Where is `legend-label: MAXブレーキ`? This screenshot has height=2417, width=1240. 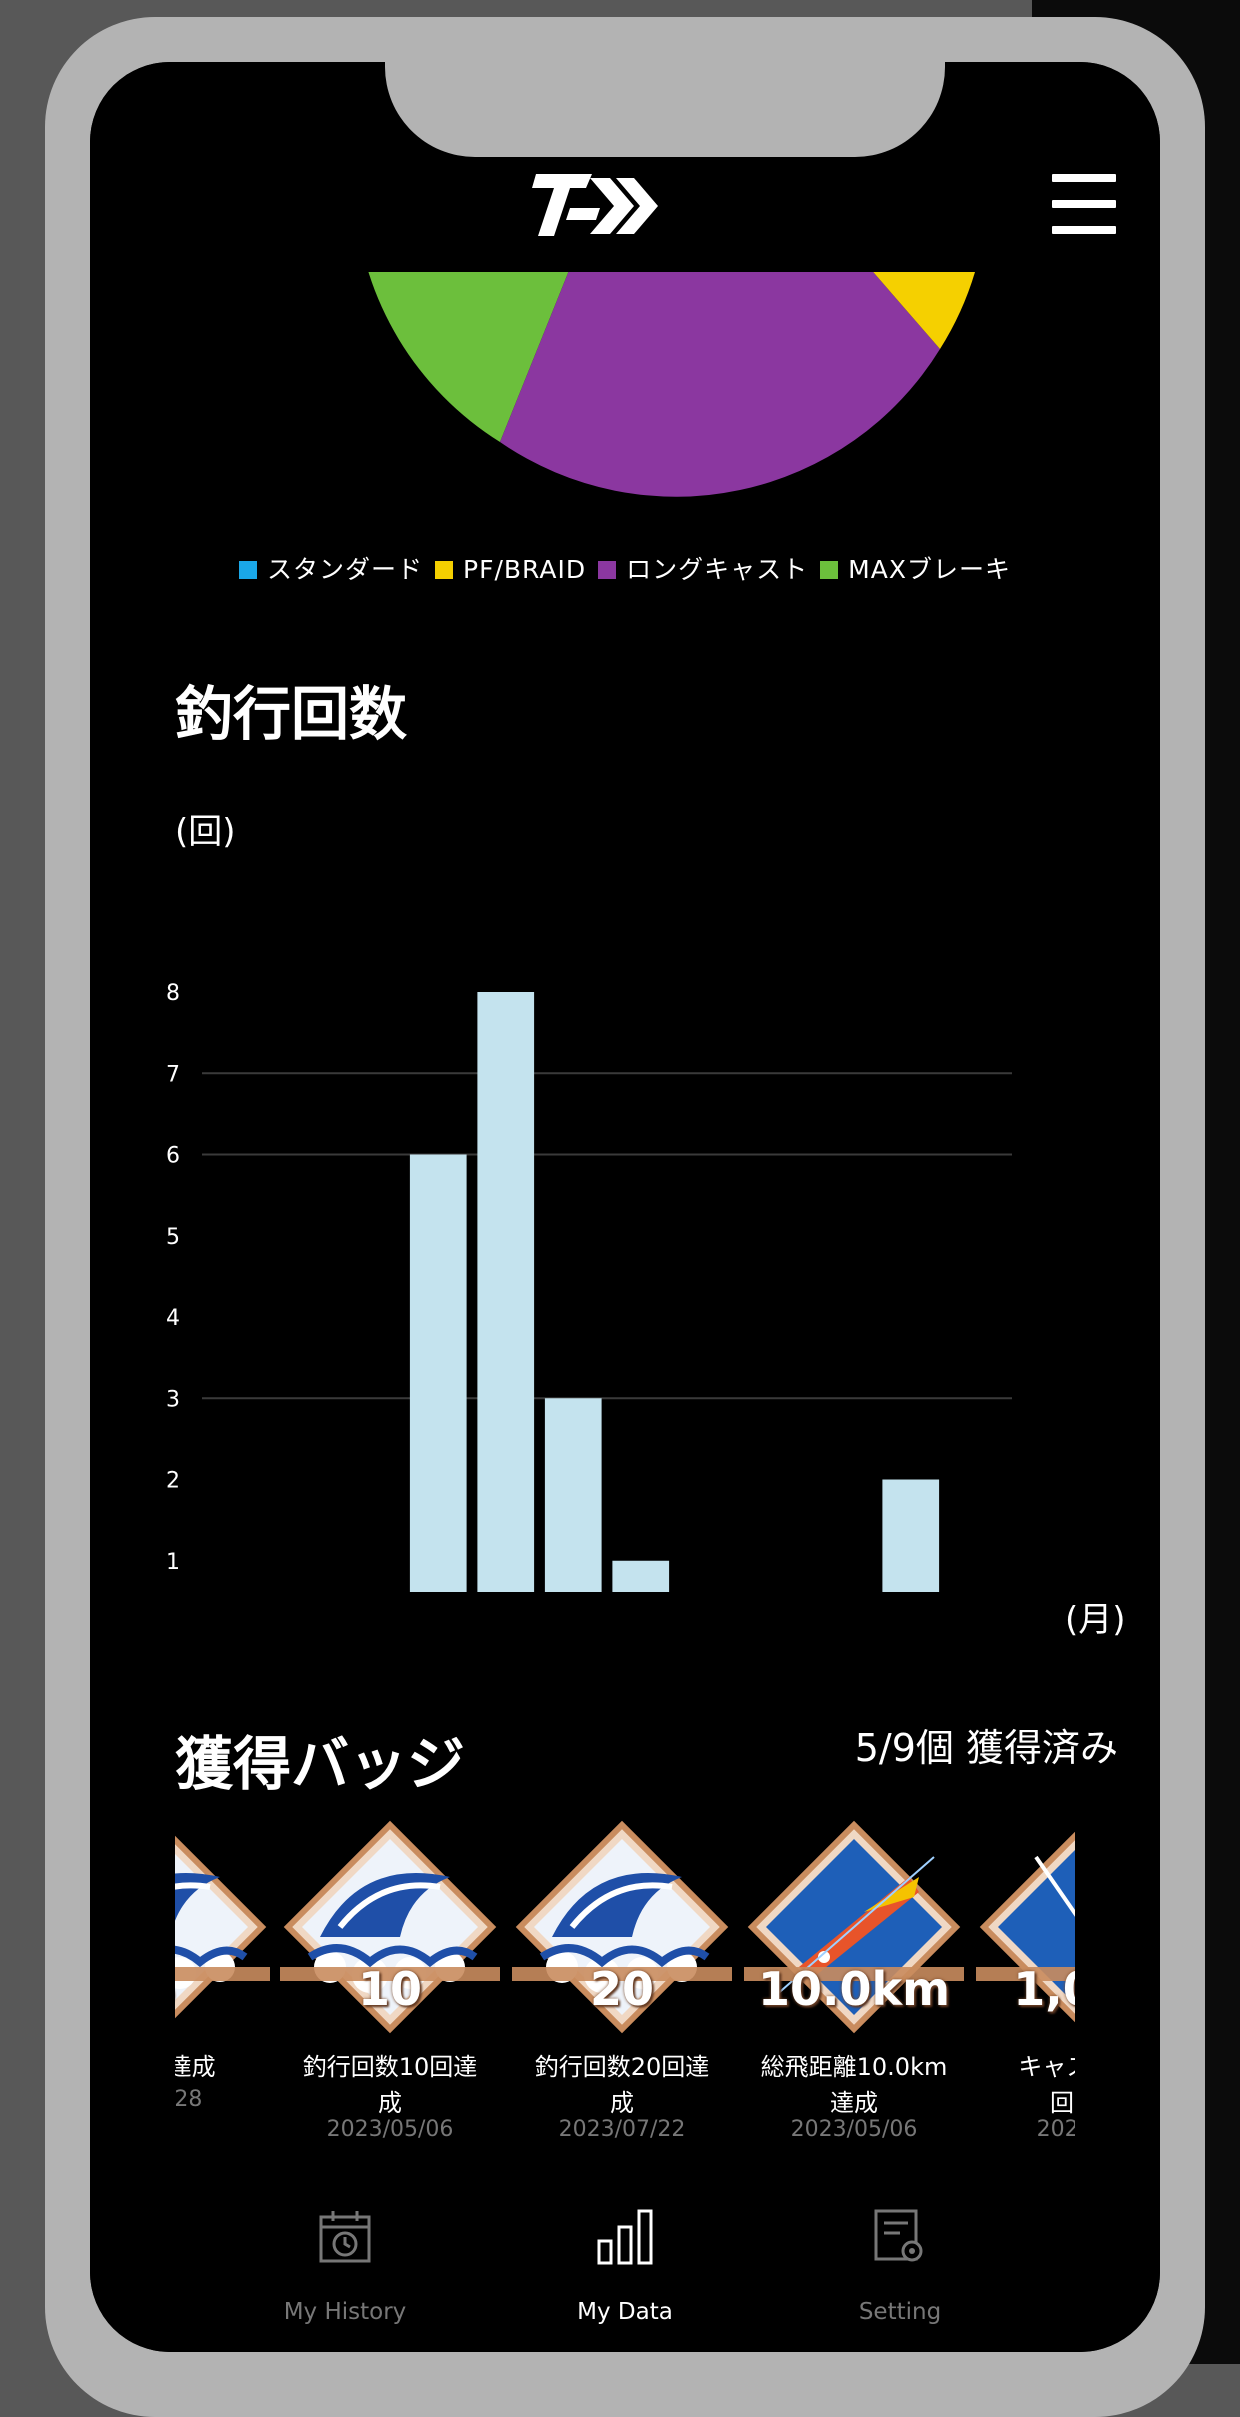
legend-label: MAXブレーキ is located at coordinates (929, 569).